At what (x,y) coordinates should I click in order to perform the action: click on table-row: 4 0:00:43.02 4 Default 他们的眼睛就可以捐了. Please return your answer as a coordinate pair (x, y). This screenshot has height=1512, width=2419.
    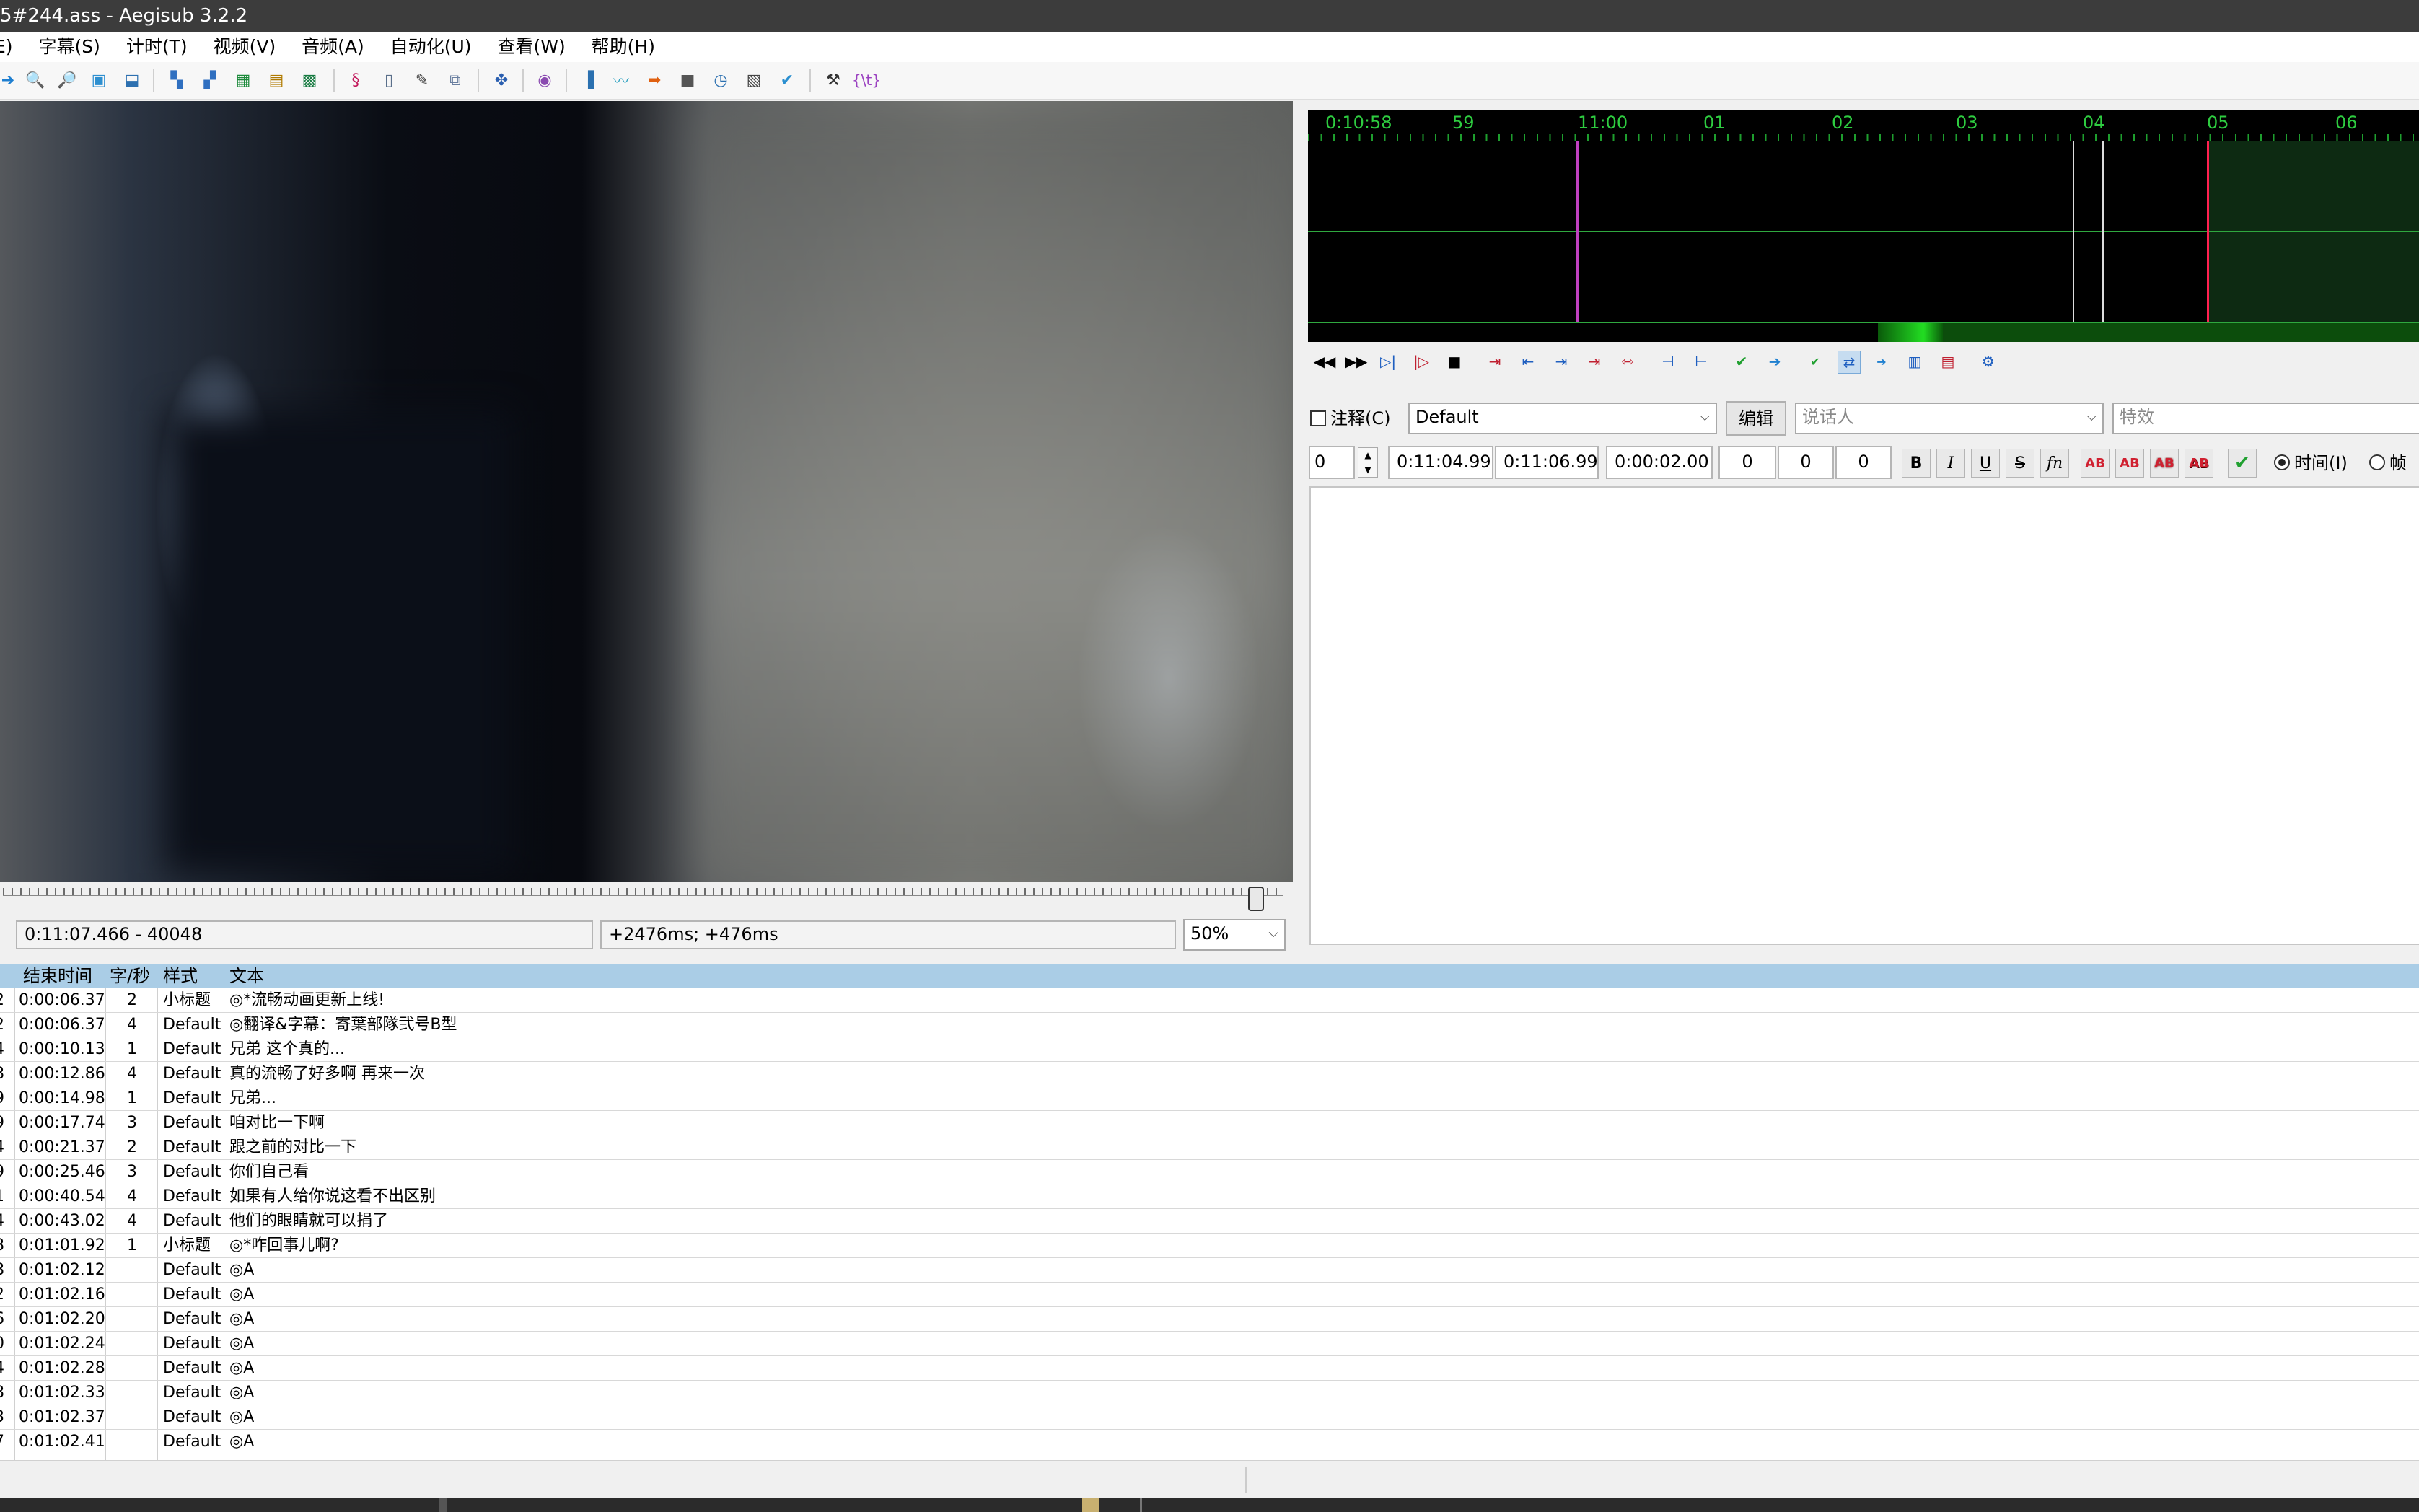
    Looking at the image, I should click on (1209, 1221).